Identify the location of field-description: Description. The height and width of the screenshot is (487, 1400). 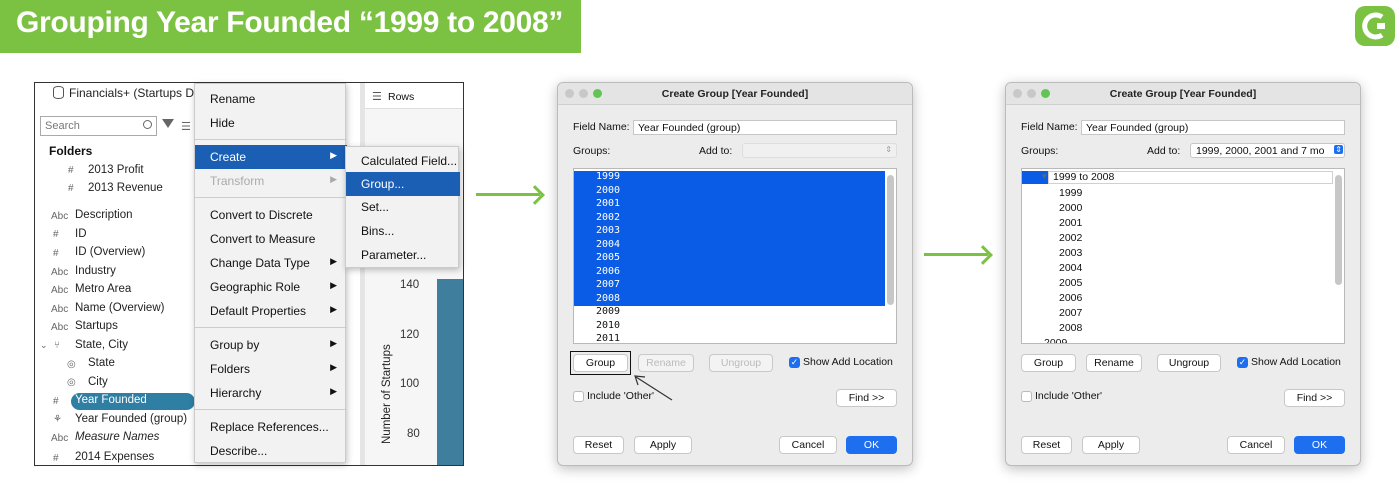
(104, 215).